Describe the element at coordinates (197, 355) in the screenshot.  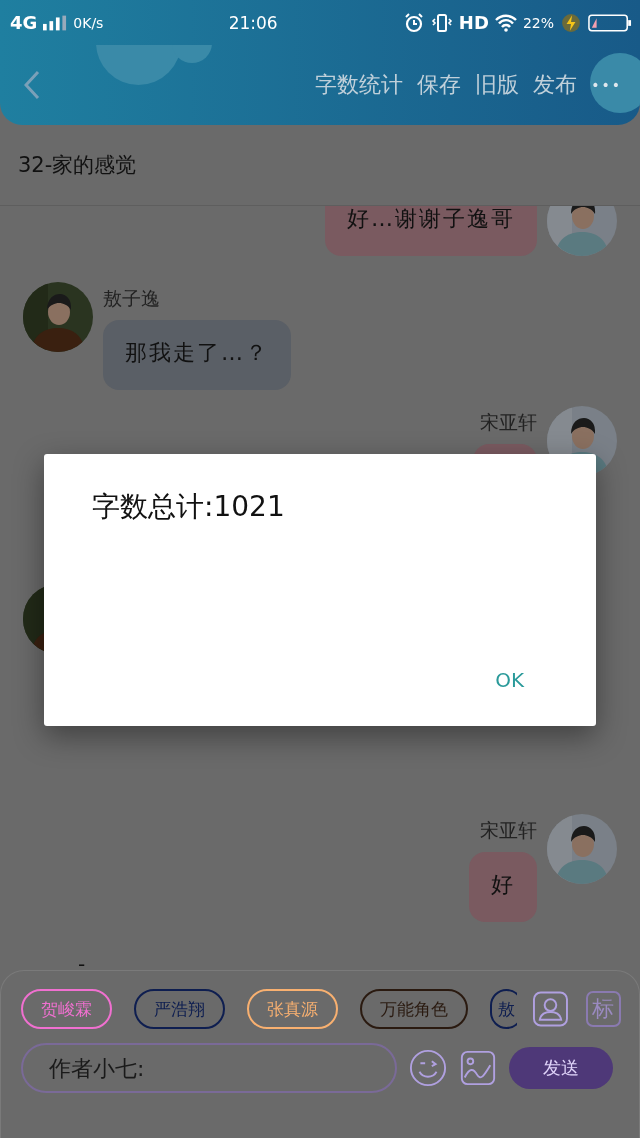
I see `message-bubble: 那我走了…？` at that location.